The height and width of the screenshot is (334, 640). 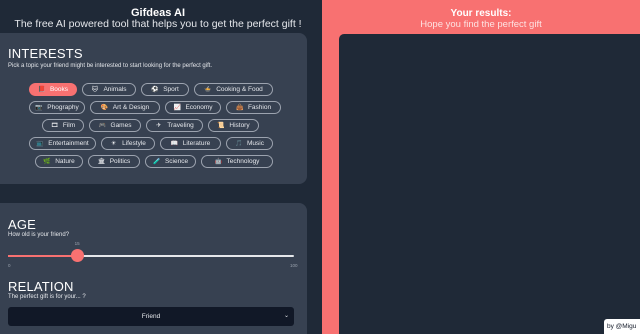 I want to click on camera-icon: 📷, so click(x=39, y=108).